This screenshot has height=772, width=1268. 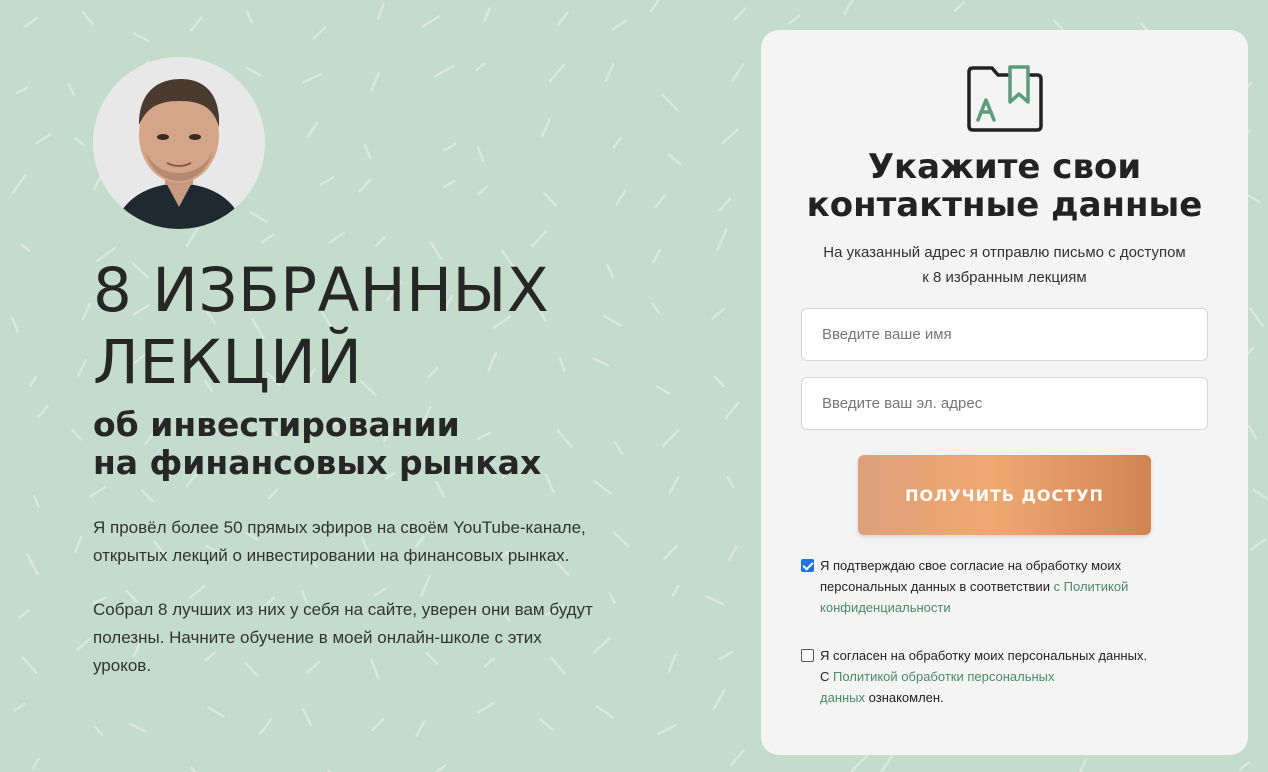 I want to click on data-policy-link-continued: данных, so click(x=842, y=697).